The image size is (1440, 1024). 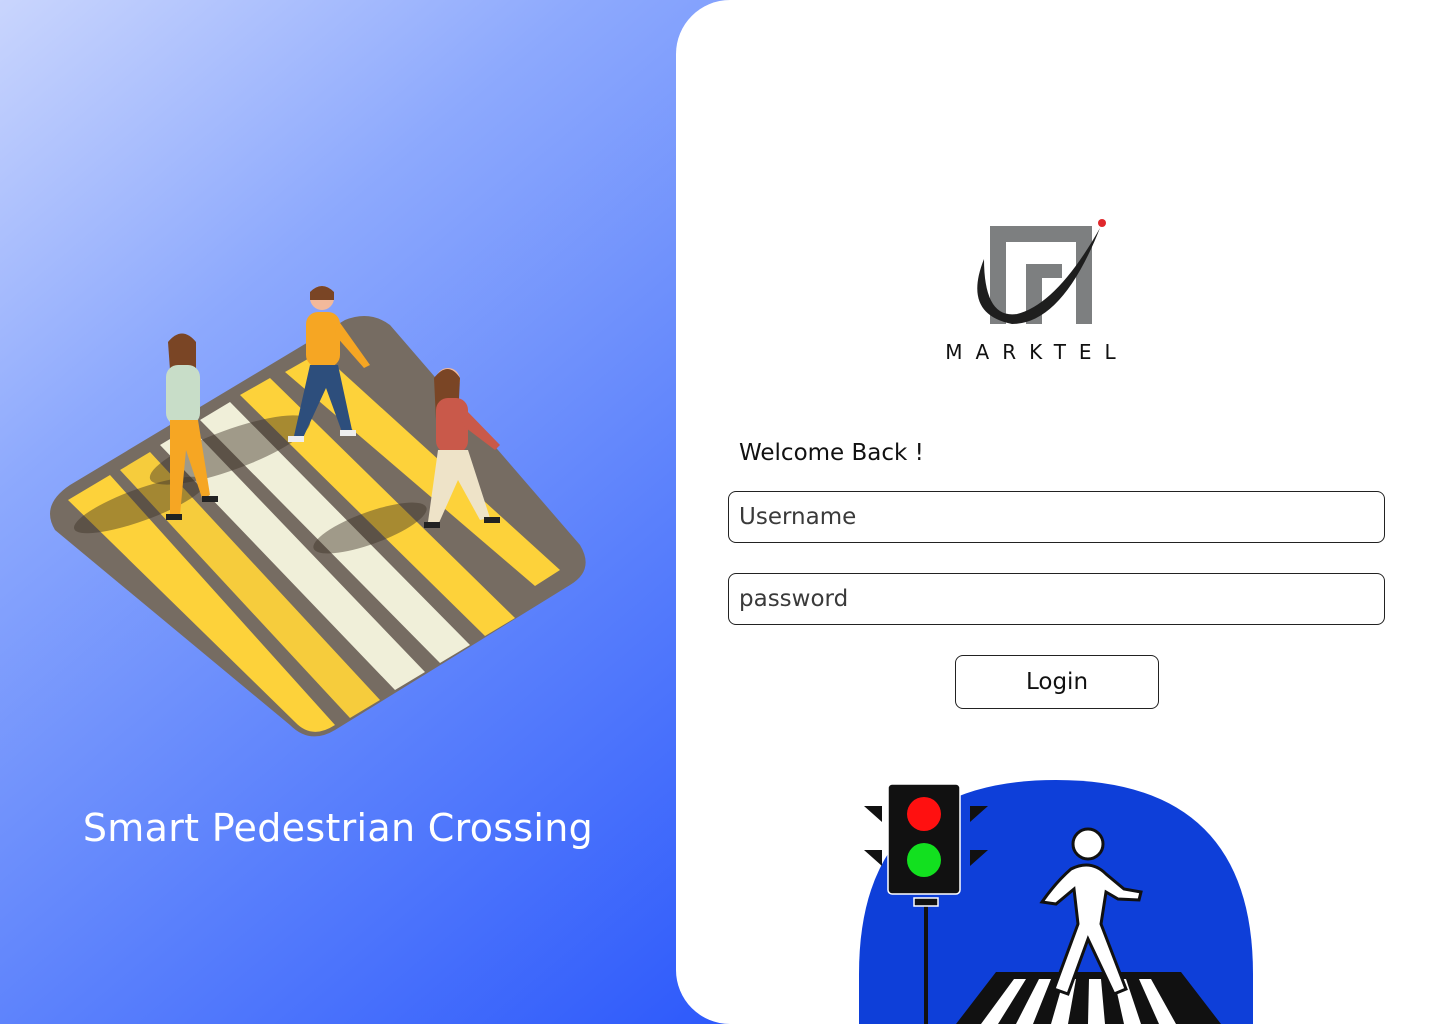 What do you see at coordinates (1036, 352) in the screenshot?
I see `logo-wordmark: MARKTEL` at bounding box center [1036, 352].